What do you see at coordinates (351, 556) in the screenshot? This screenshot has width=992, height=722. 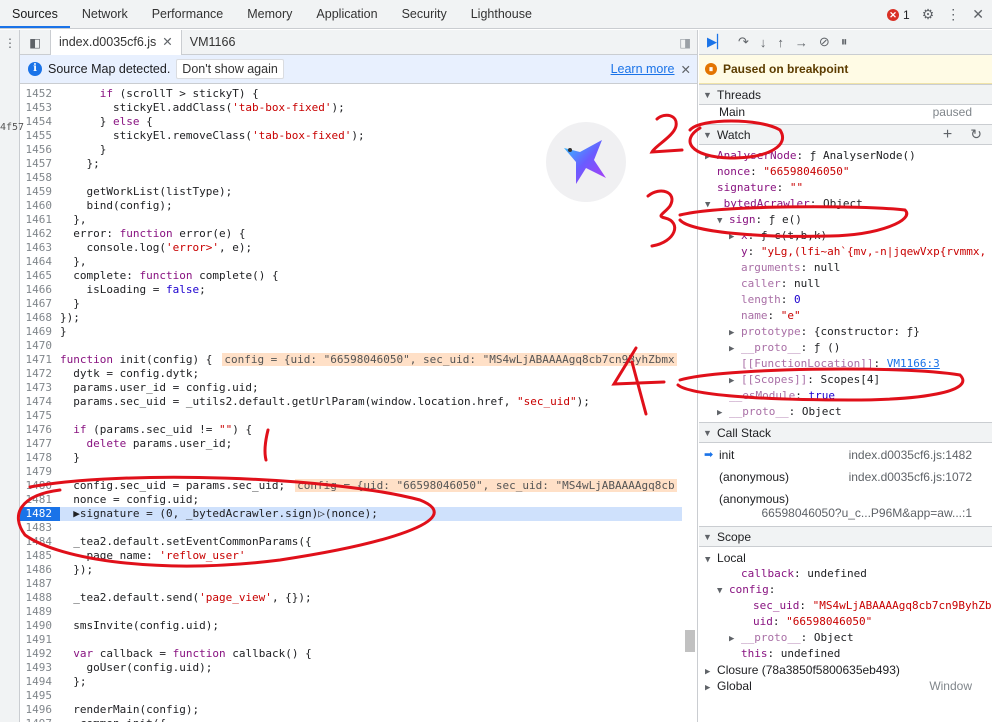 I see `code-line: 1485 page_name: 'reflow_user'` at bounding box center [351, 556].